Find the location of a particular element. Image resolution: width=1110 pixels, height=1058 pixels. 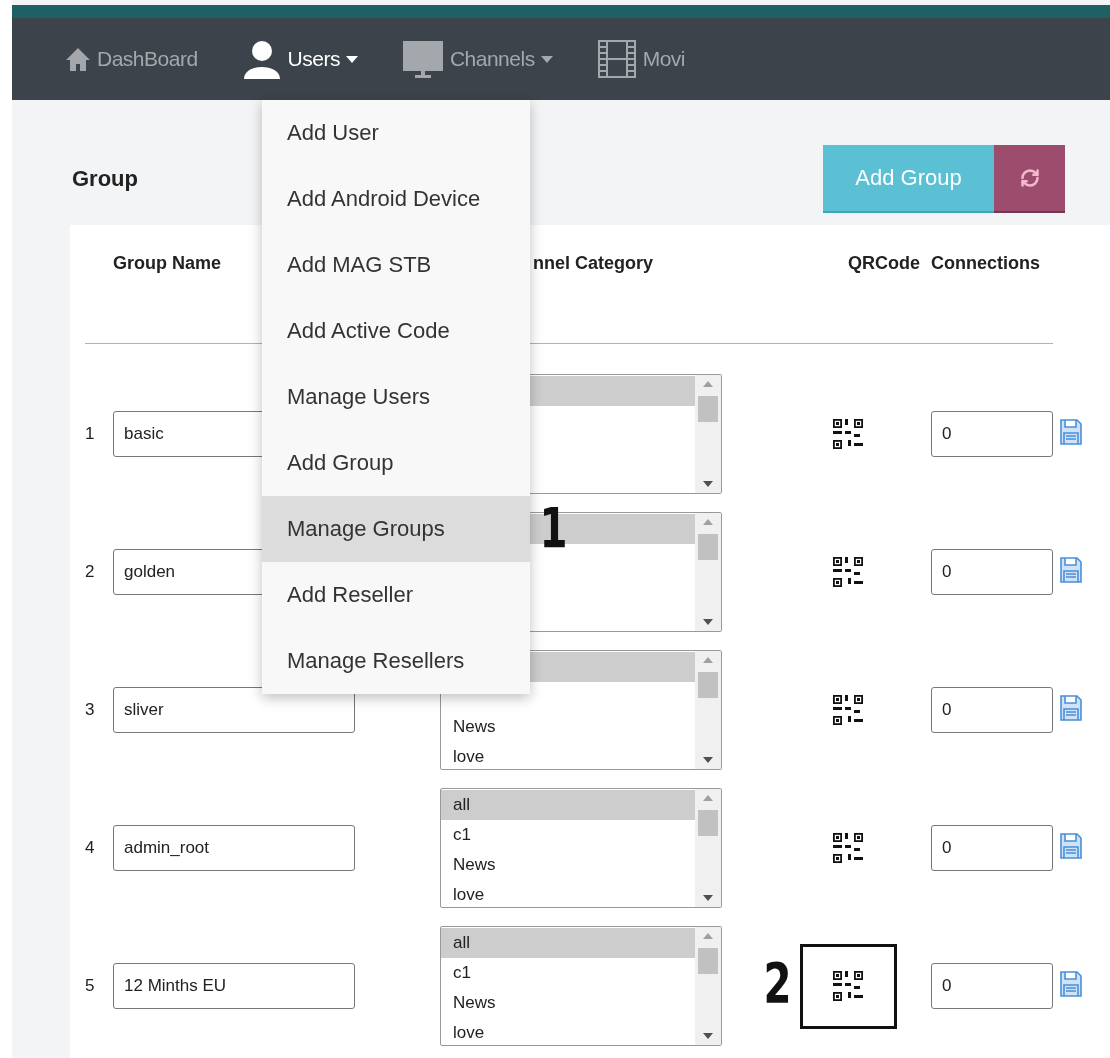

column-header: nnel Category is located at coordinates (593, 263).